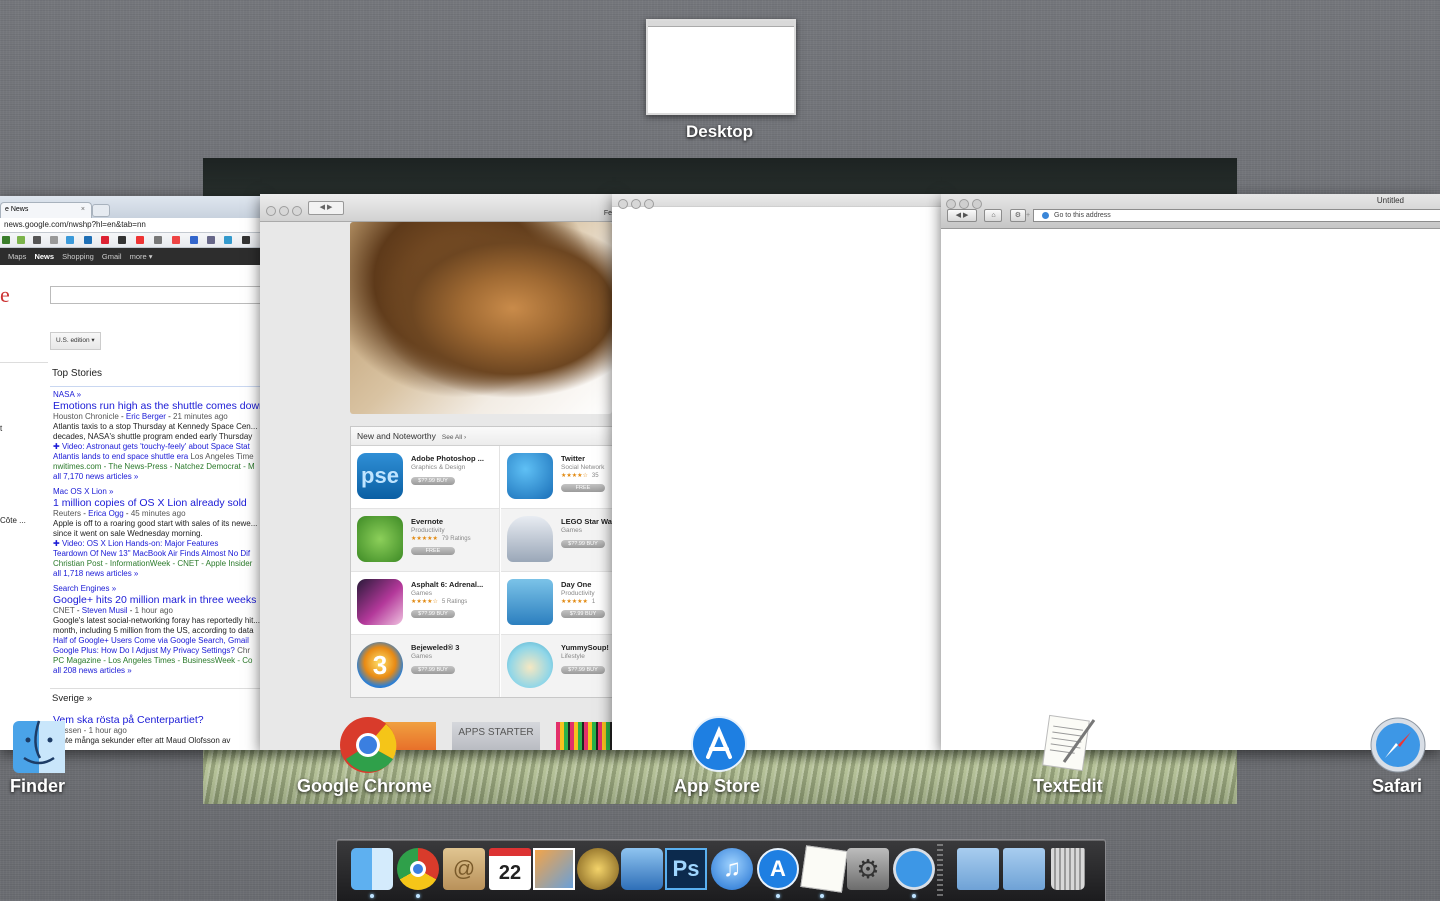 The height and width of the screenshot is (901, 1440). I want to click on dock-iphoto-icon, so click(554, 869).